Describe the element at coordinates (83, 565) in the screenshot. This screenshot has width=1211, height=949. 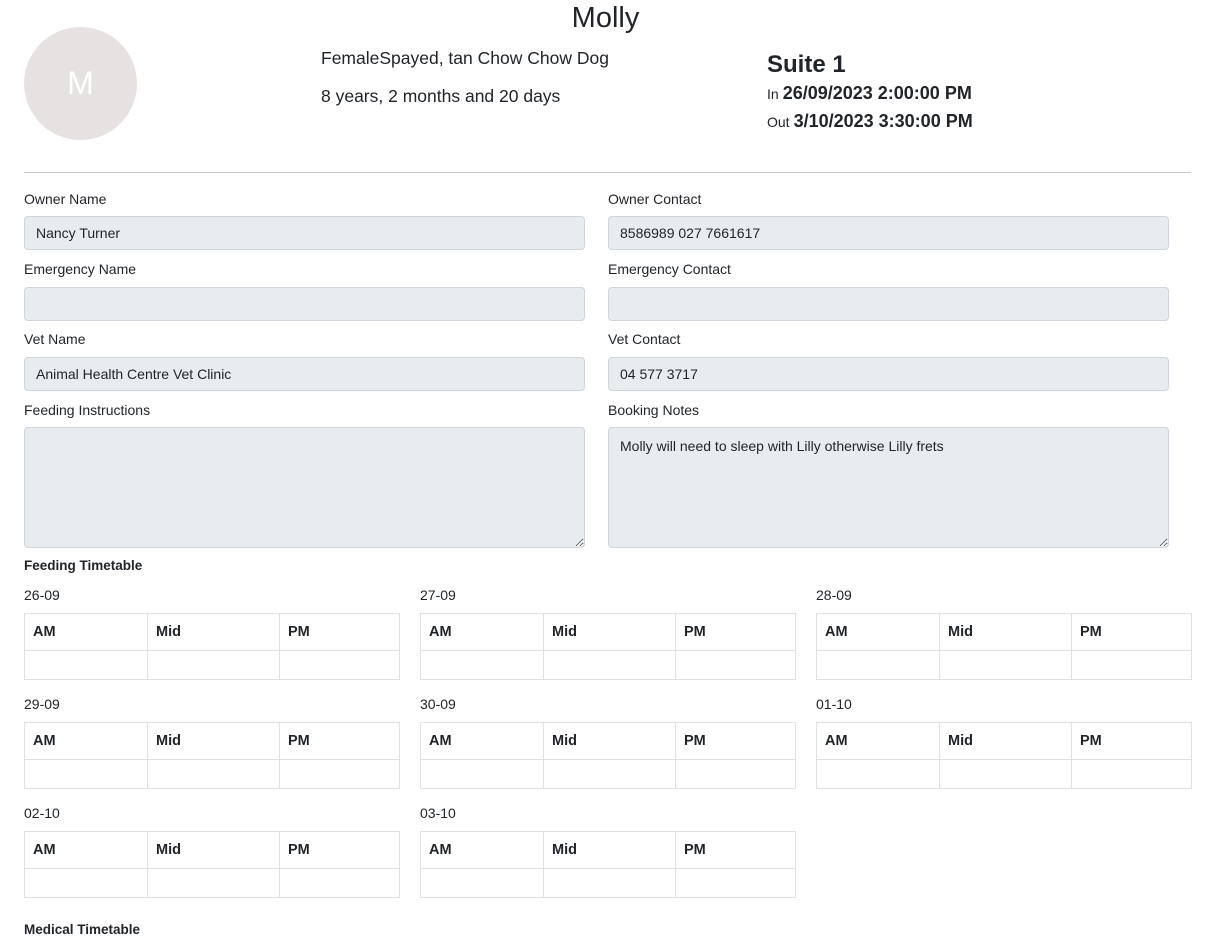
I see `feeding-timetable-title: Feeding Timetable` at that location.